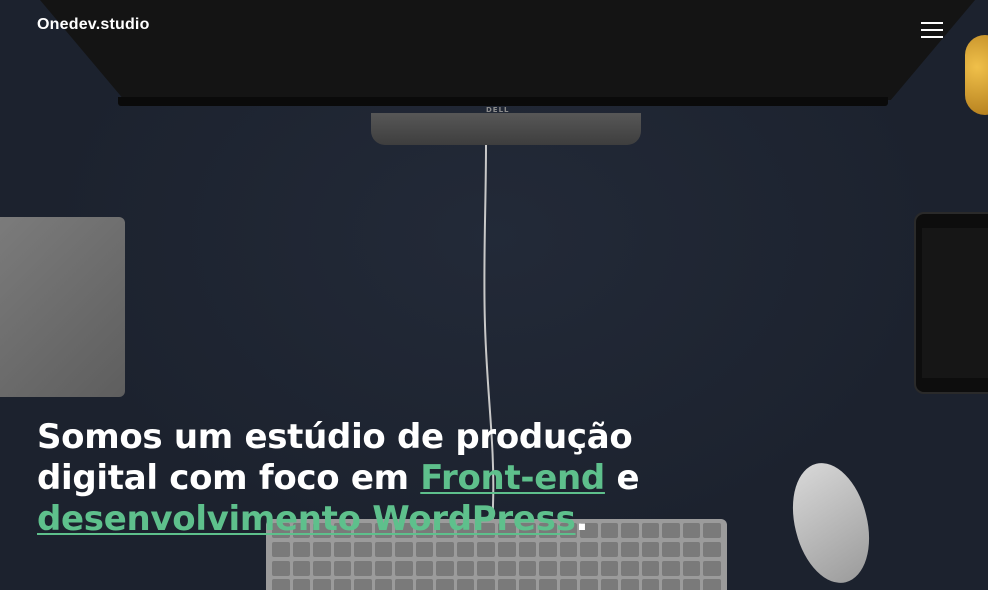  I want to click on hero-line-2-suffix: e, so click(622, 478).